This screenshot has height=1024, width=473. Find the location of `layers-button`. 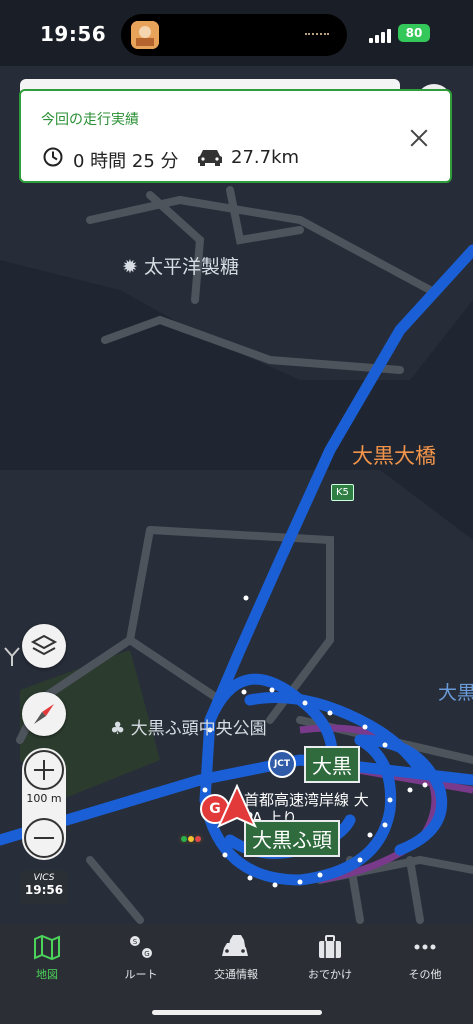

layers-button is located at coordinates (44, 646).